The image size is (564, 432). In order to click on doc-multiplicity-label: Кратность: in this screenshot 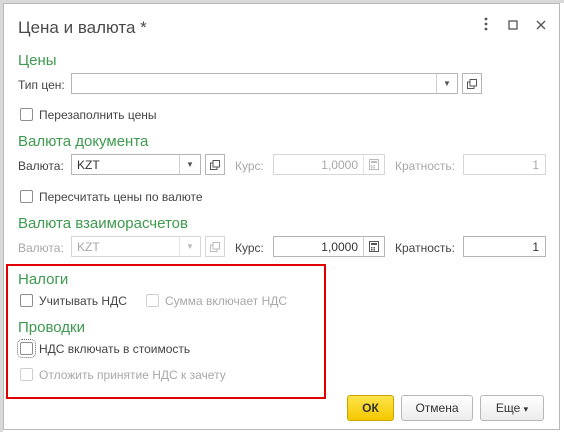, I will do `click(425, 166)`.